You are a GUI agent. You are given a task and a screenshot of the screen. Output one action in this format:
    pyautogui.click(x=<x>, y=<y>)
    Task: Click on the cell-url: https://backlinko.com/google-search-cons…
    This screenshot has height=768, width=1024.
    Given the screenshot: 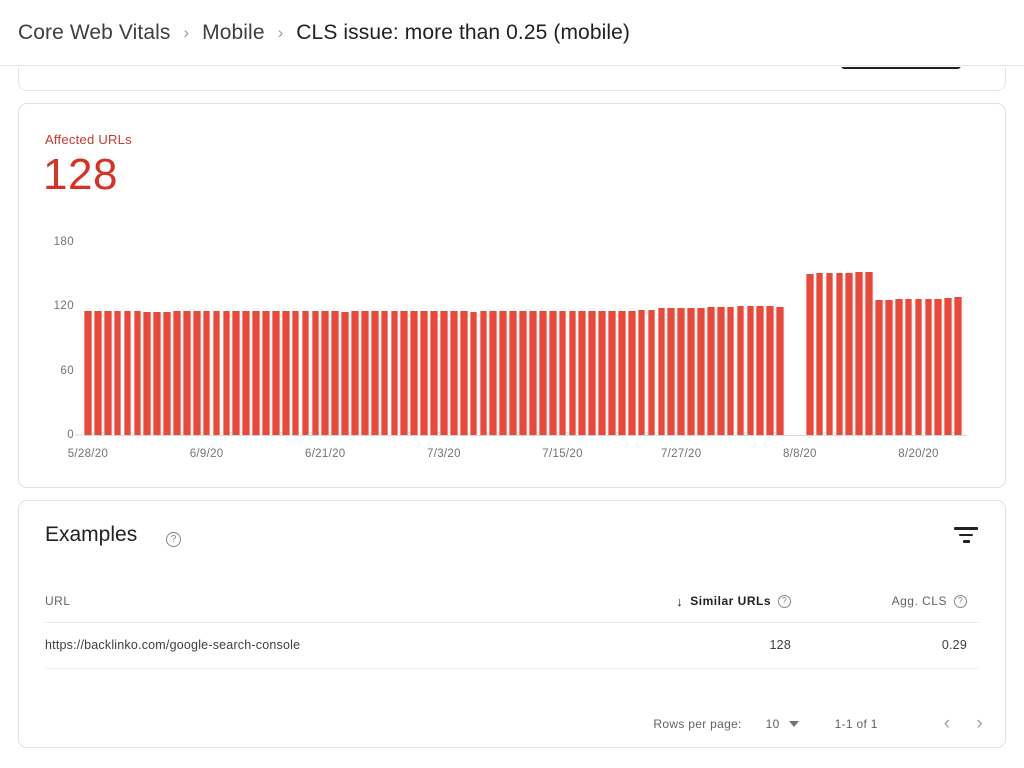 What is the action you would take?
    pyautogui.click(x=172, y=645)
    